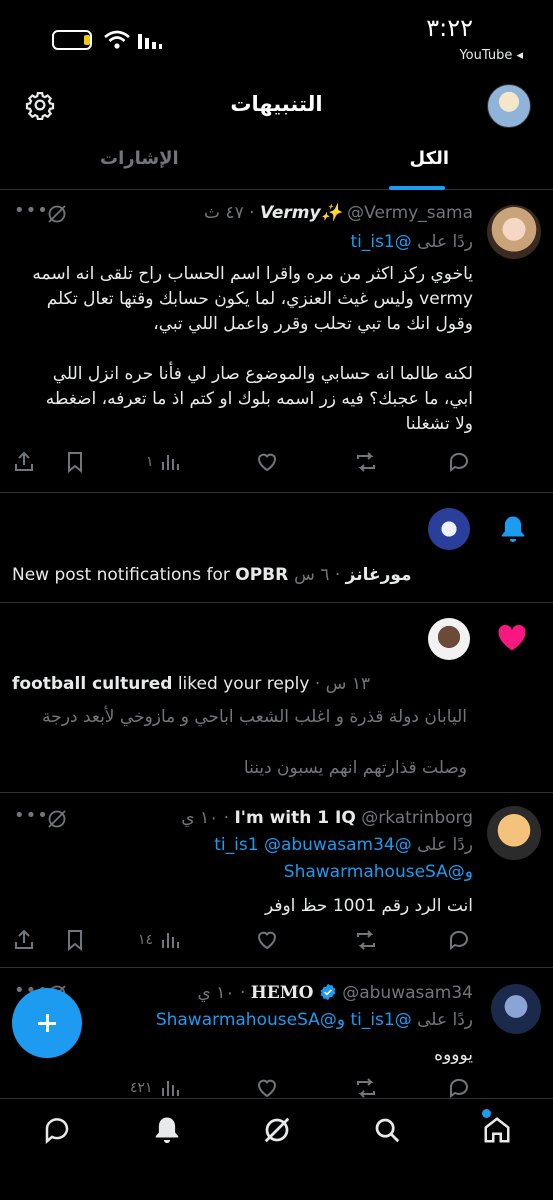  What do you see at coordinates (497, 1130) in the screenshot?
I see `home-icon` at bounding box center [497, 1130].